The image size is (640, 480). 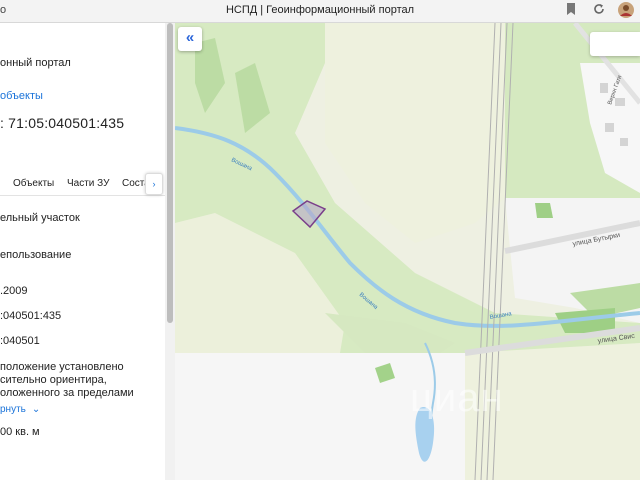 What do you see at coordinates (13, 409) in the screenshot?
I see `collapse-label: рнуть` at bounding box center [13, 409].